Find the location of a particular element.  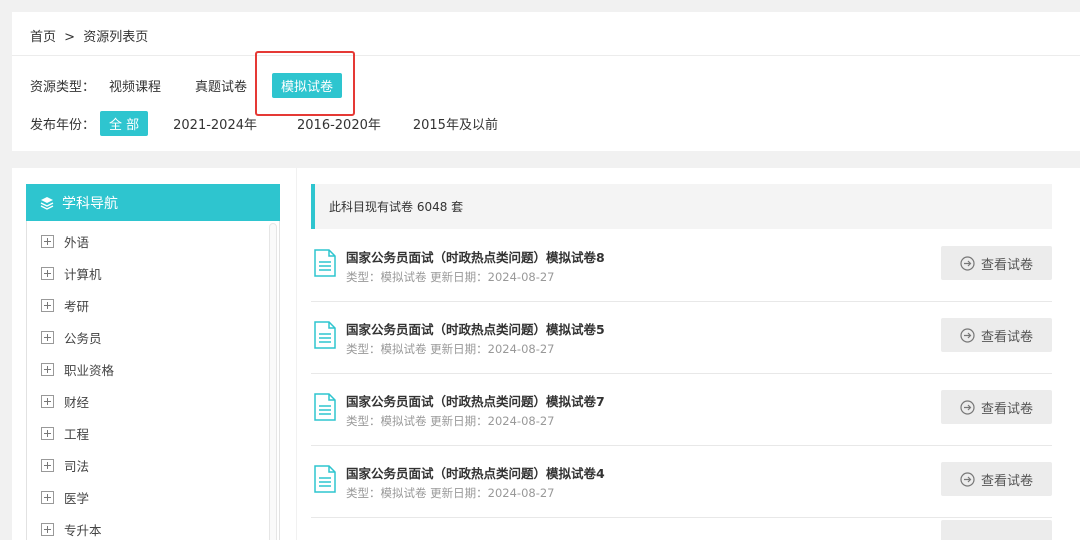

filter-video-course: 视频课程 is located at coordinates (135, 85).